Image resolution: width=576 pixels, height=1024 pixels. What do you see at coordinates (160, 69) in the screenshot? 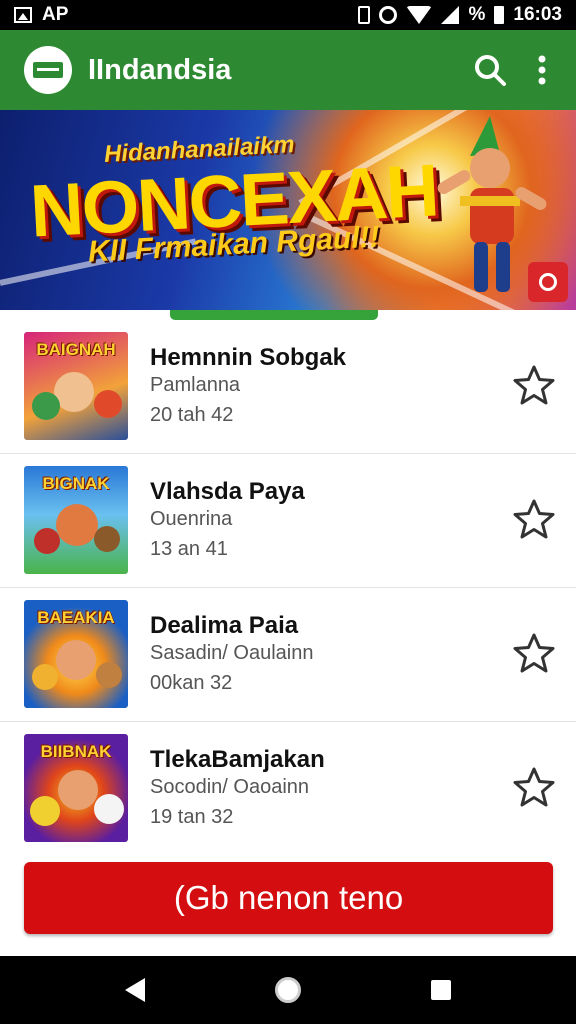
I see `app-title: IIndandsia` at bounding box center [160, 69].